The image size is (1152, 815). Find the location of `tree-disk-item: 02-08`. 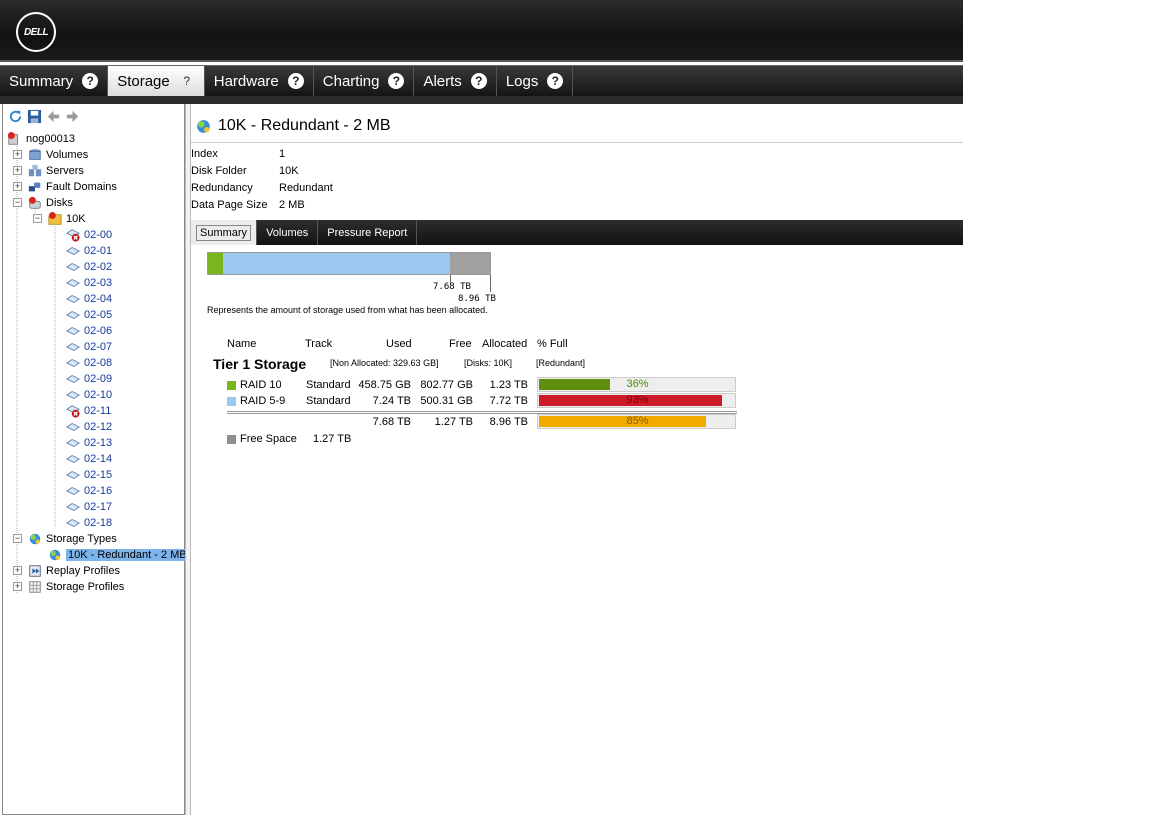

tree-disk-item: 02-08 is located at coordinates (93, 363).